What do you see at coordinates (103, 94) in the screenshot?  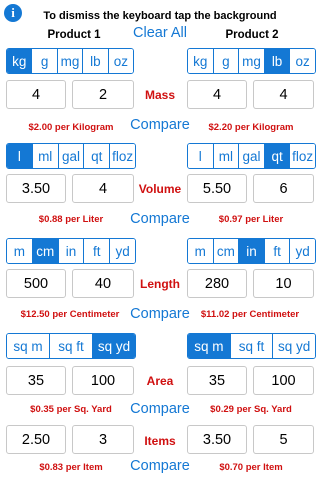 I see `product1-mass-quantity-input: 2` at bounding box center [103, 94].